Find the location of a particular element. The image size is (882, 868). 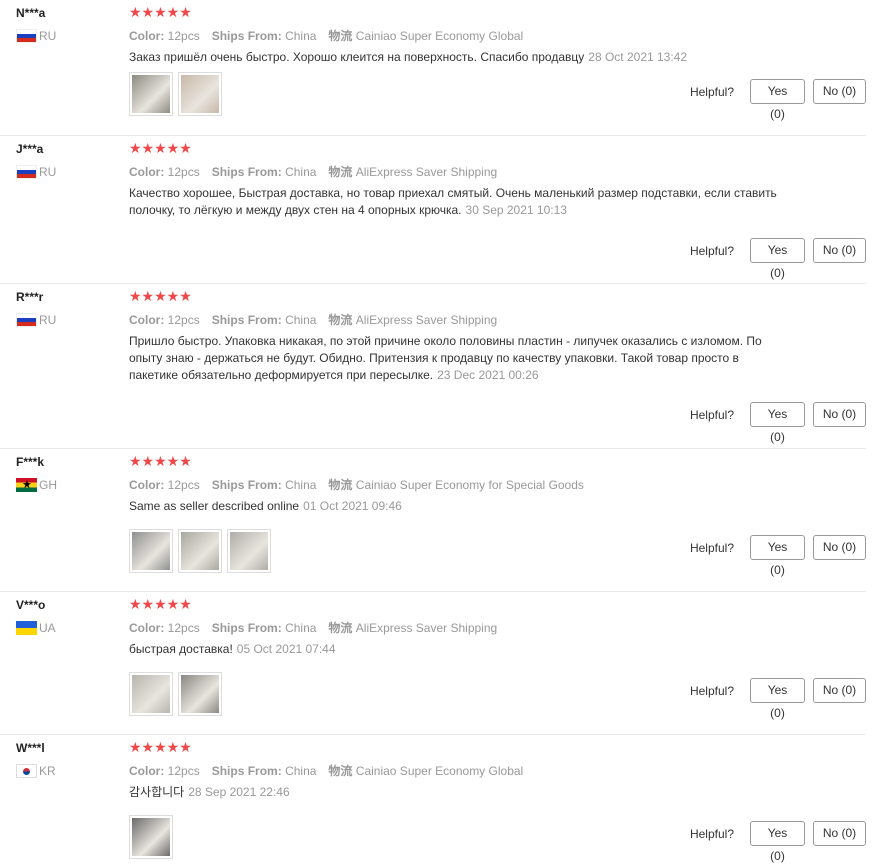

review-date: 23 Dec 2021 00:26 is located at coordinates (488, 375).